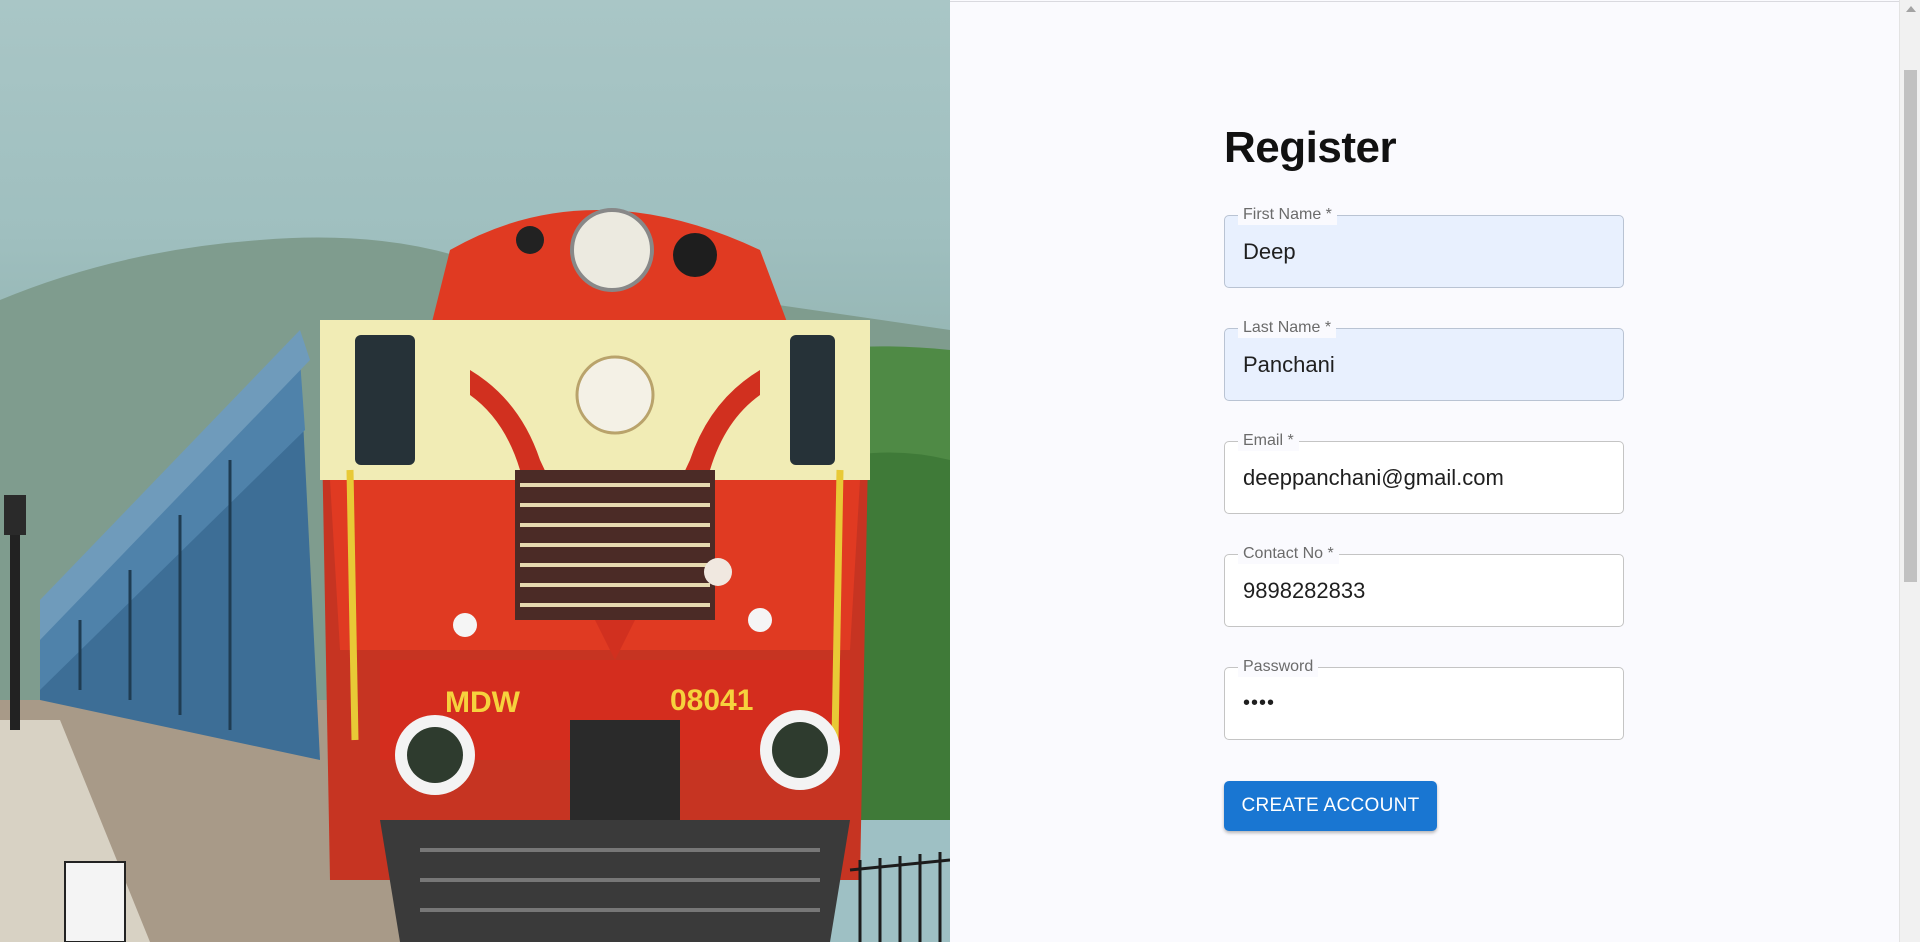 The image size is (1920, 942). Describe the element at coordinates (1287, 215) in the screenshot. I see `first-name-label: First Name *` at that location.